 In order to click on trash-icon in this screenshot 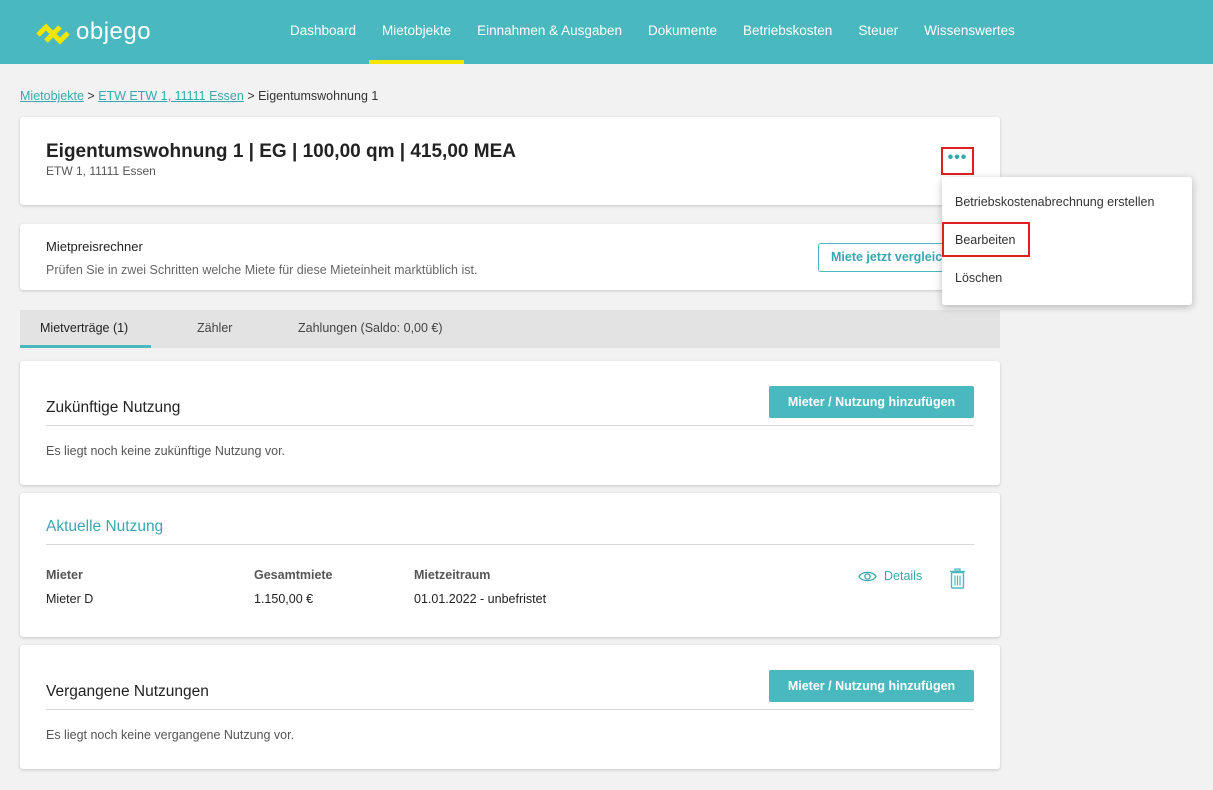, I will do `click(957, 578)`.